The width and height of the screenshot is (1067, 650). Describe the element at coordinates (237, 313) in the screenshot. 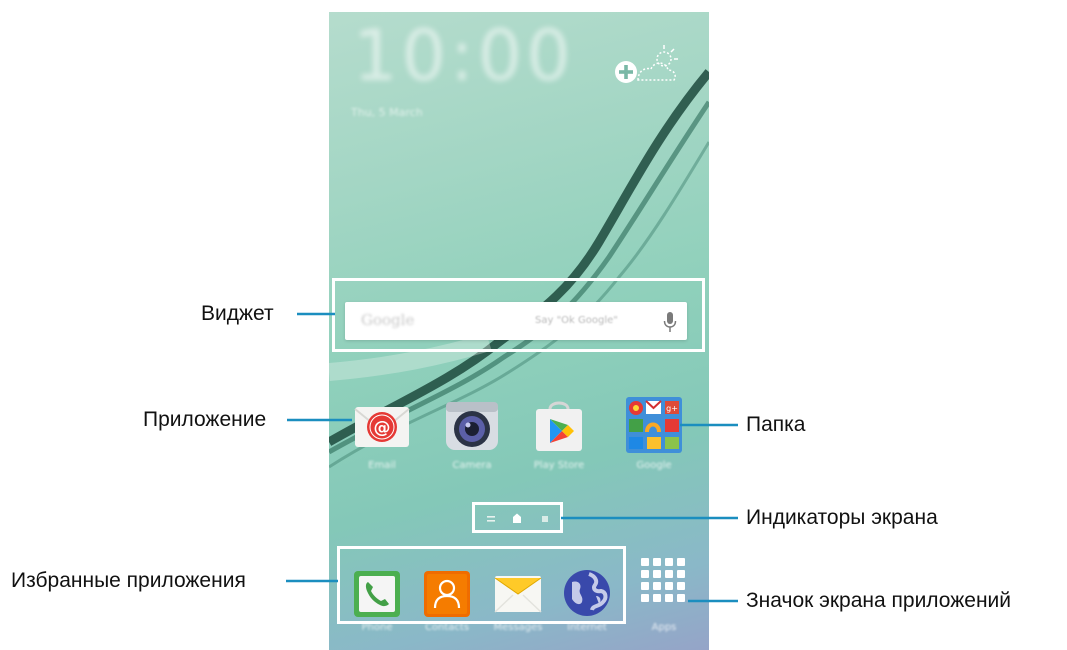

I see `callout-widget: Виджет` at that location.